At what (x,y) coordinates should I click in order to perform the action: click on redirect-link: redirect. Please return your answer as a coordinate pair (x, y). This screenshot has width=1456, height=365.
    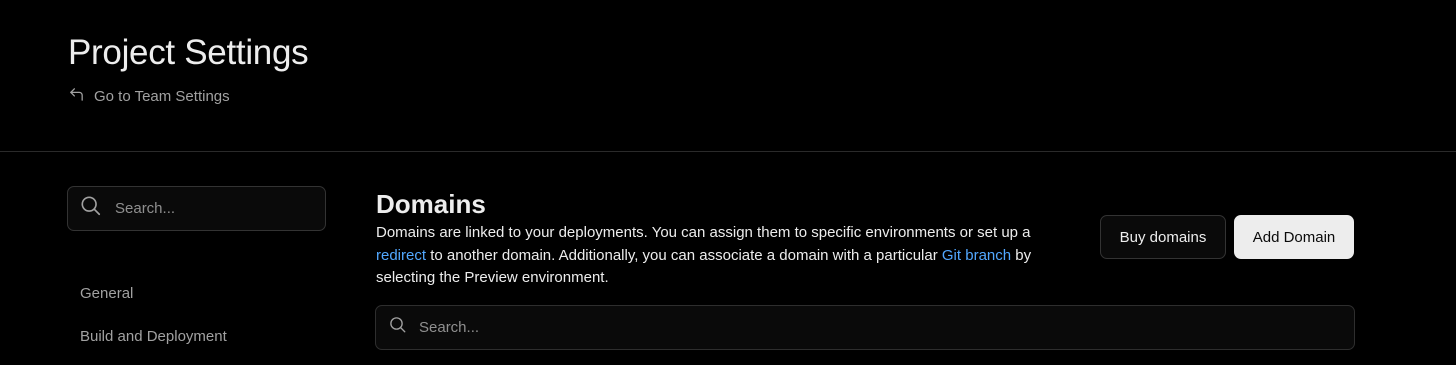
    Looking at the image, I should click on (401, 255).